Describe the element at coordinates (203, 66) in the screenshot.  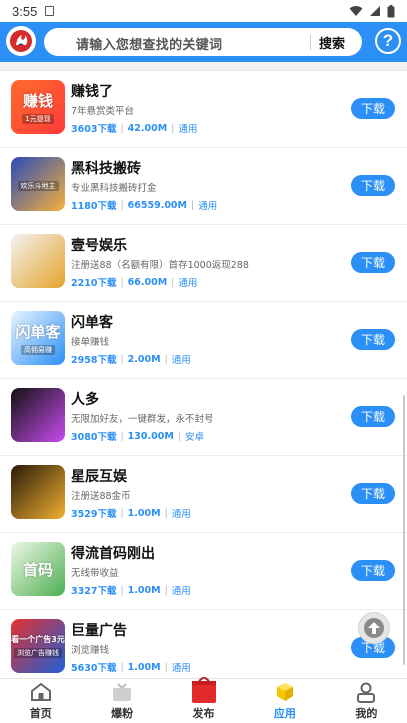
I see `list-top-divider` at that location.